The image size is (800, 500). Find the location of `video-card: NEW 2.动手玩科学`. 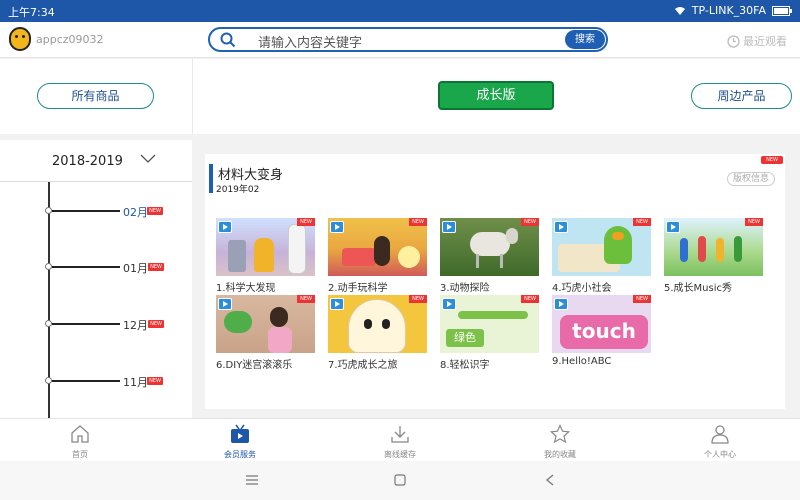

video-card: NEW 2.动手玩科学 is located at coordinates (377, 256).